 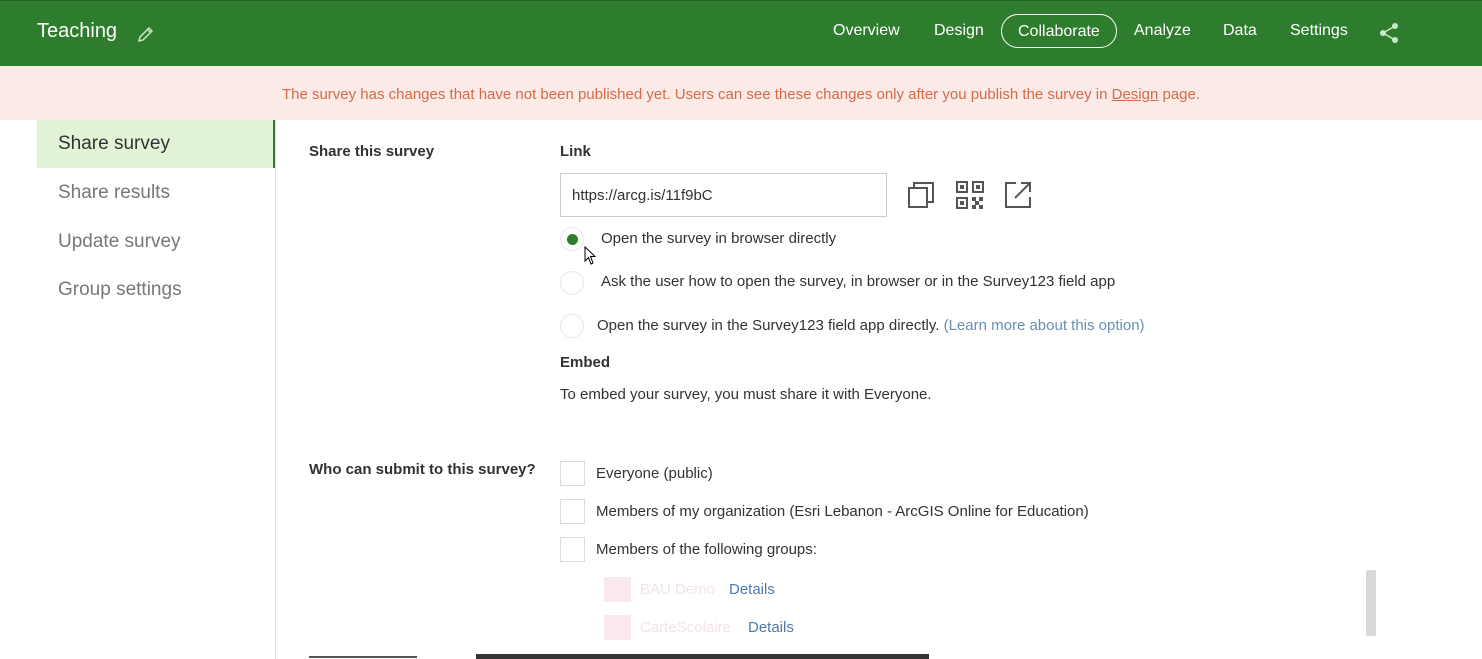 I want to click on survey-title: Teaching, so click(x=77, y=31).